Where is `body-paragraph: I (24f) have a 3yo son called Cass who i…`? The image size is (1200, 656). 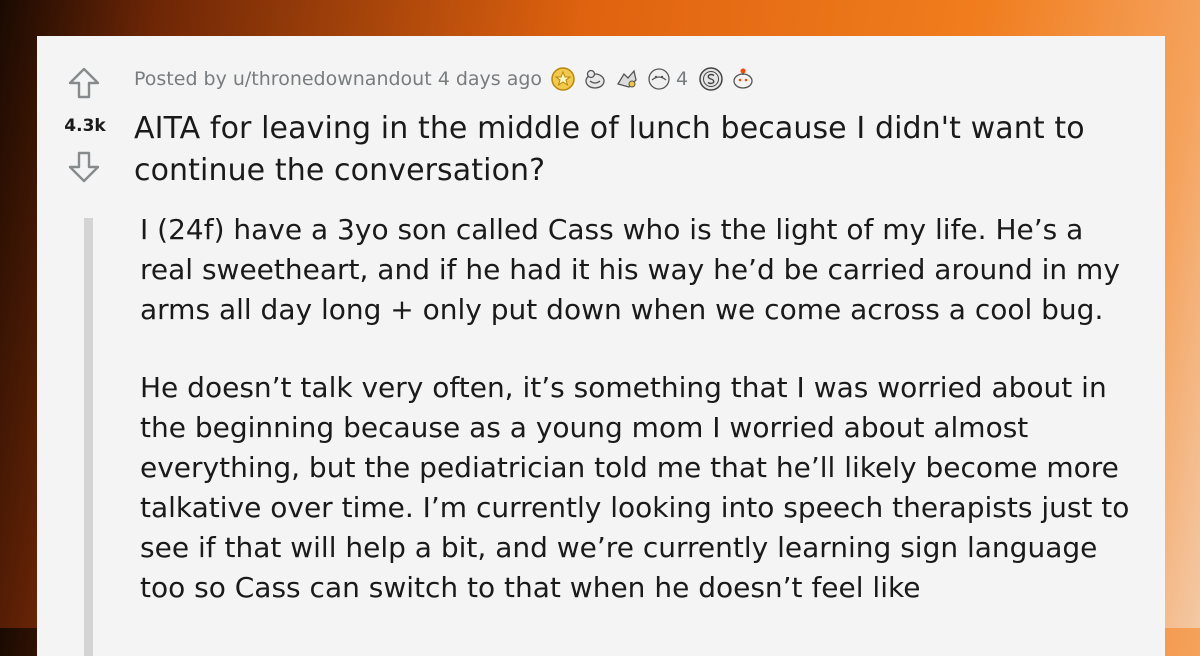 body-paragraph: I (24f) have a 3yo son called Cass who i… is located at coordinates (630, 269).